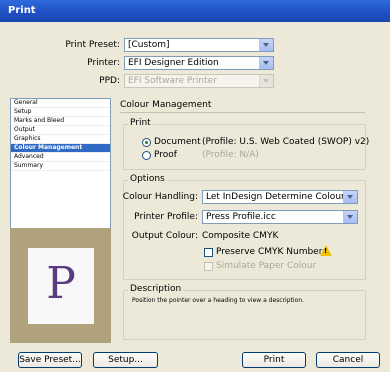  Describe the element at coordinates (326, 250) in the screenshot. I see `warning-icon: !` at that location.